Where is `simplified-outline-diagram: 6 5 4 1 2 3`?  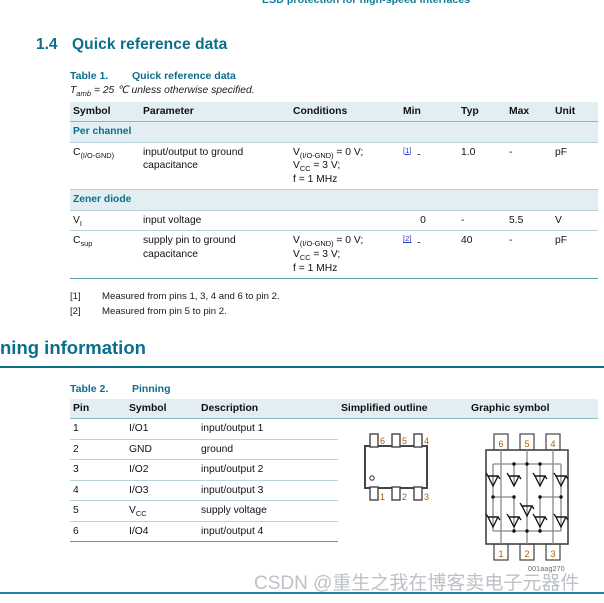
simplified-outline-diagram: 6 5 4 1 2 3 is located at coordinates (402, 470).